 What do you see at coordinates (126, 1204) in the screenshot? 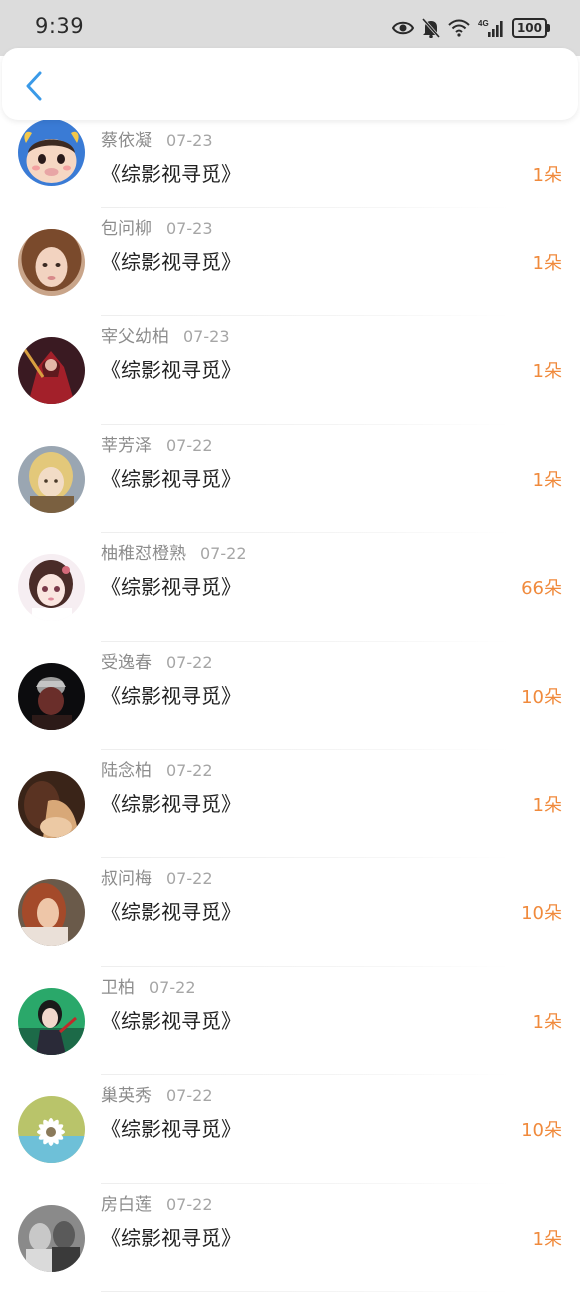
I see `sender-name: 房白莲` at bounding box center [126, 1204].